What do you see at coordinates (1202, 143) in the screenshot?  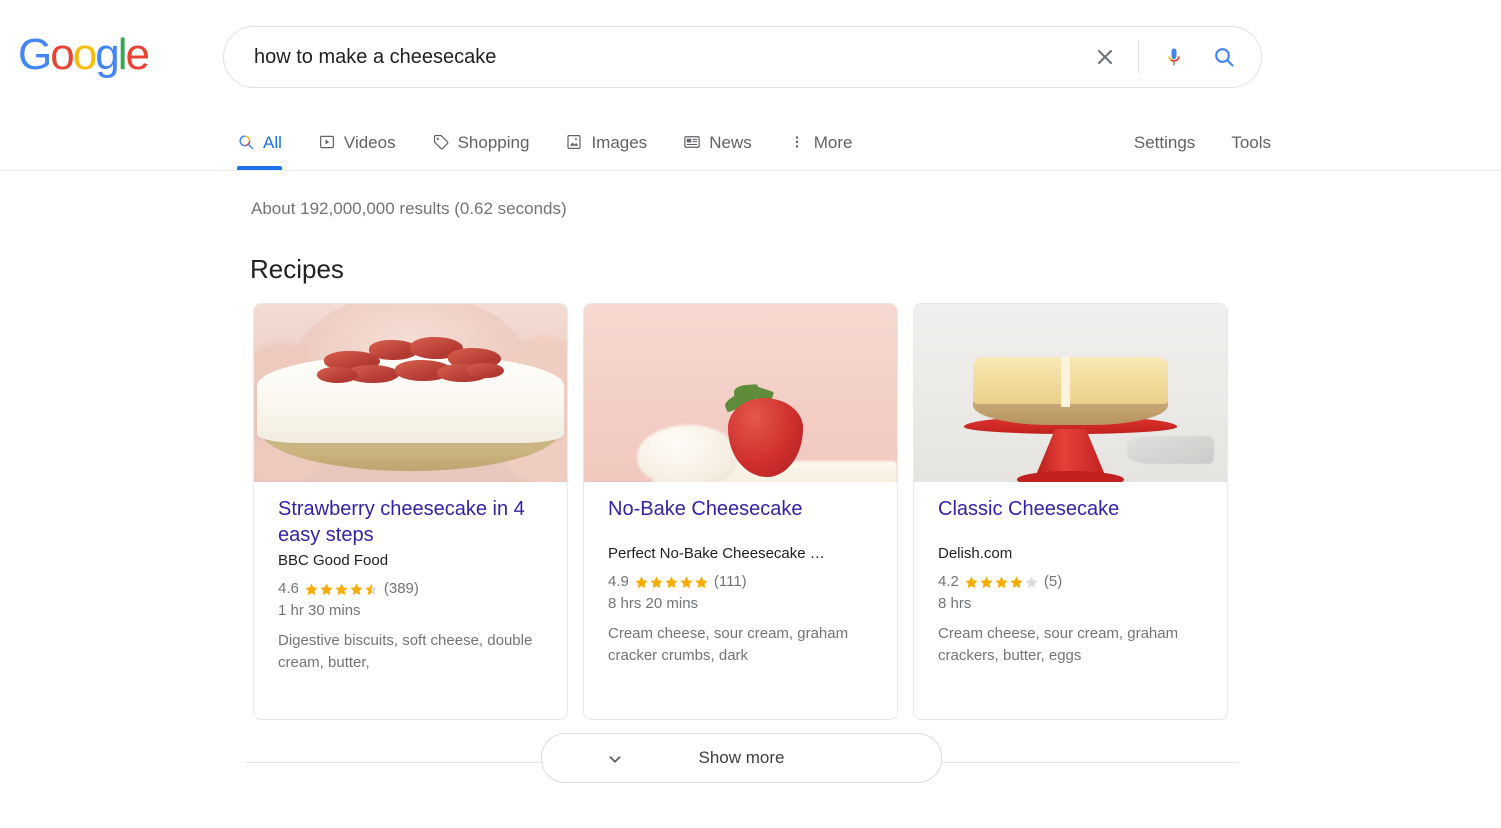 I see `search-nav-right: Settings Tools` at bounding box center [1202, 143].